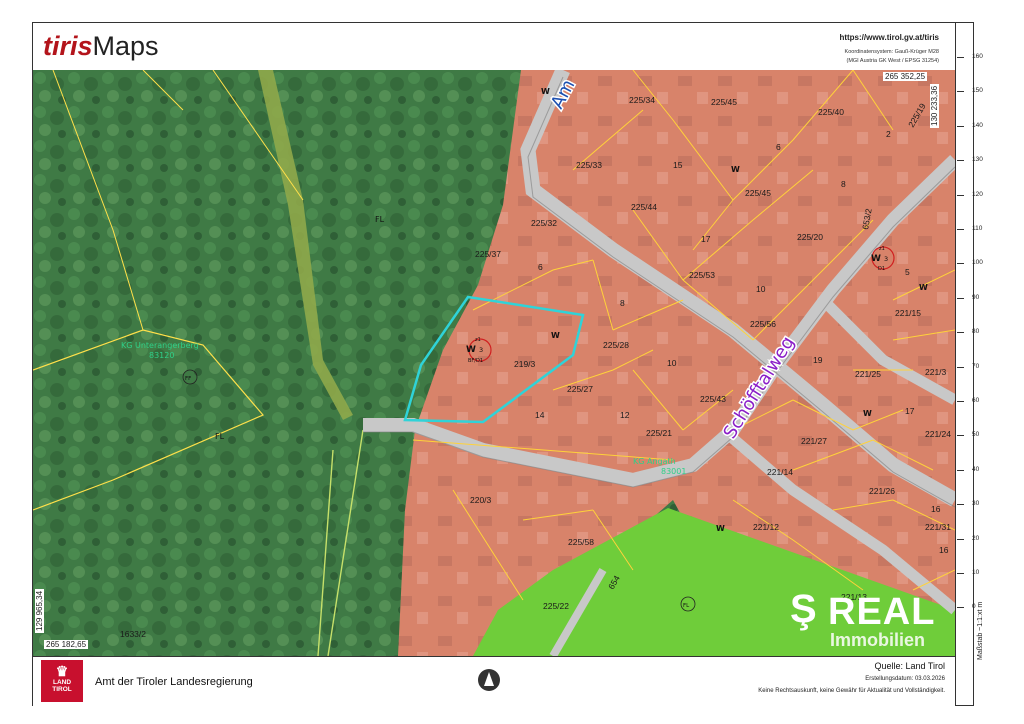 This screenshot has height=724, width=1024. I want to click on scale-tick-label: 0, so click(974, 607).